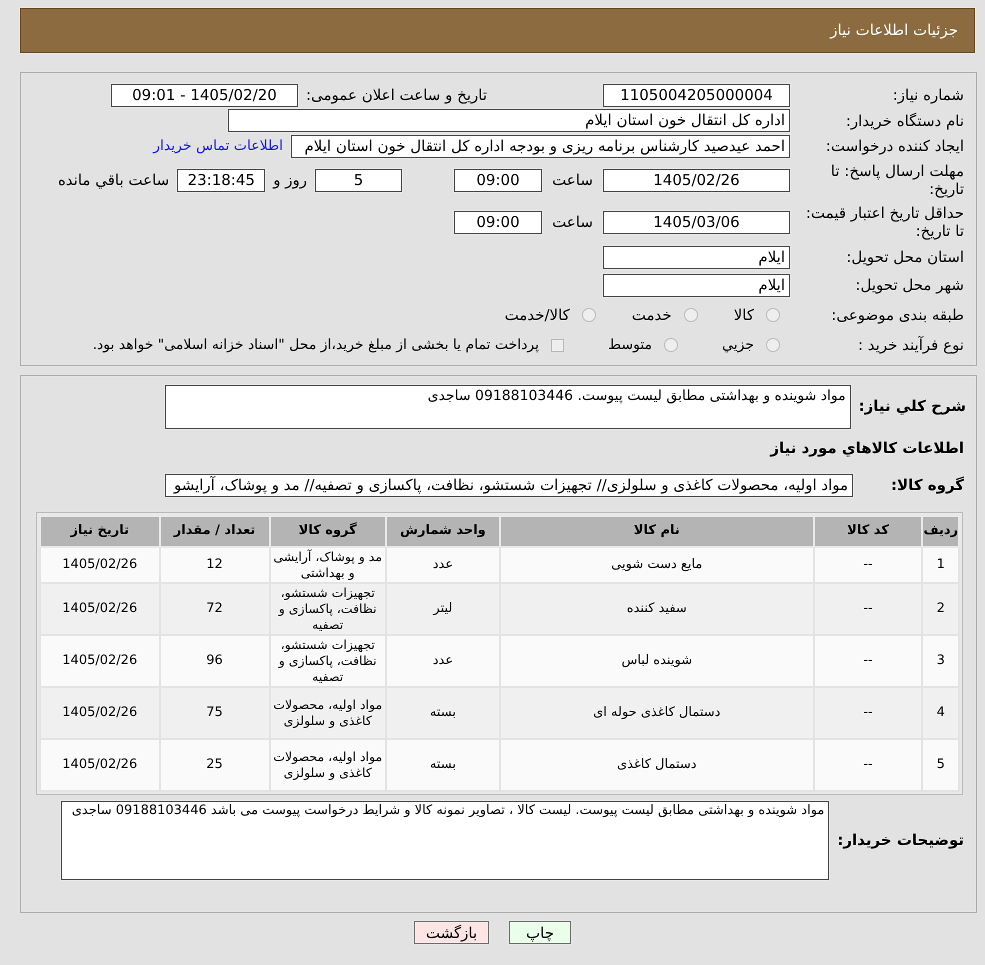 This screenshot has width=985, height=965. I want to click on field-label: ایجاد کننده درخواست:, so click(894, 146).